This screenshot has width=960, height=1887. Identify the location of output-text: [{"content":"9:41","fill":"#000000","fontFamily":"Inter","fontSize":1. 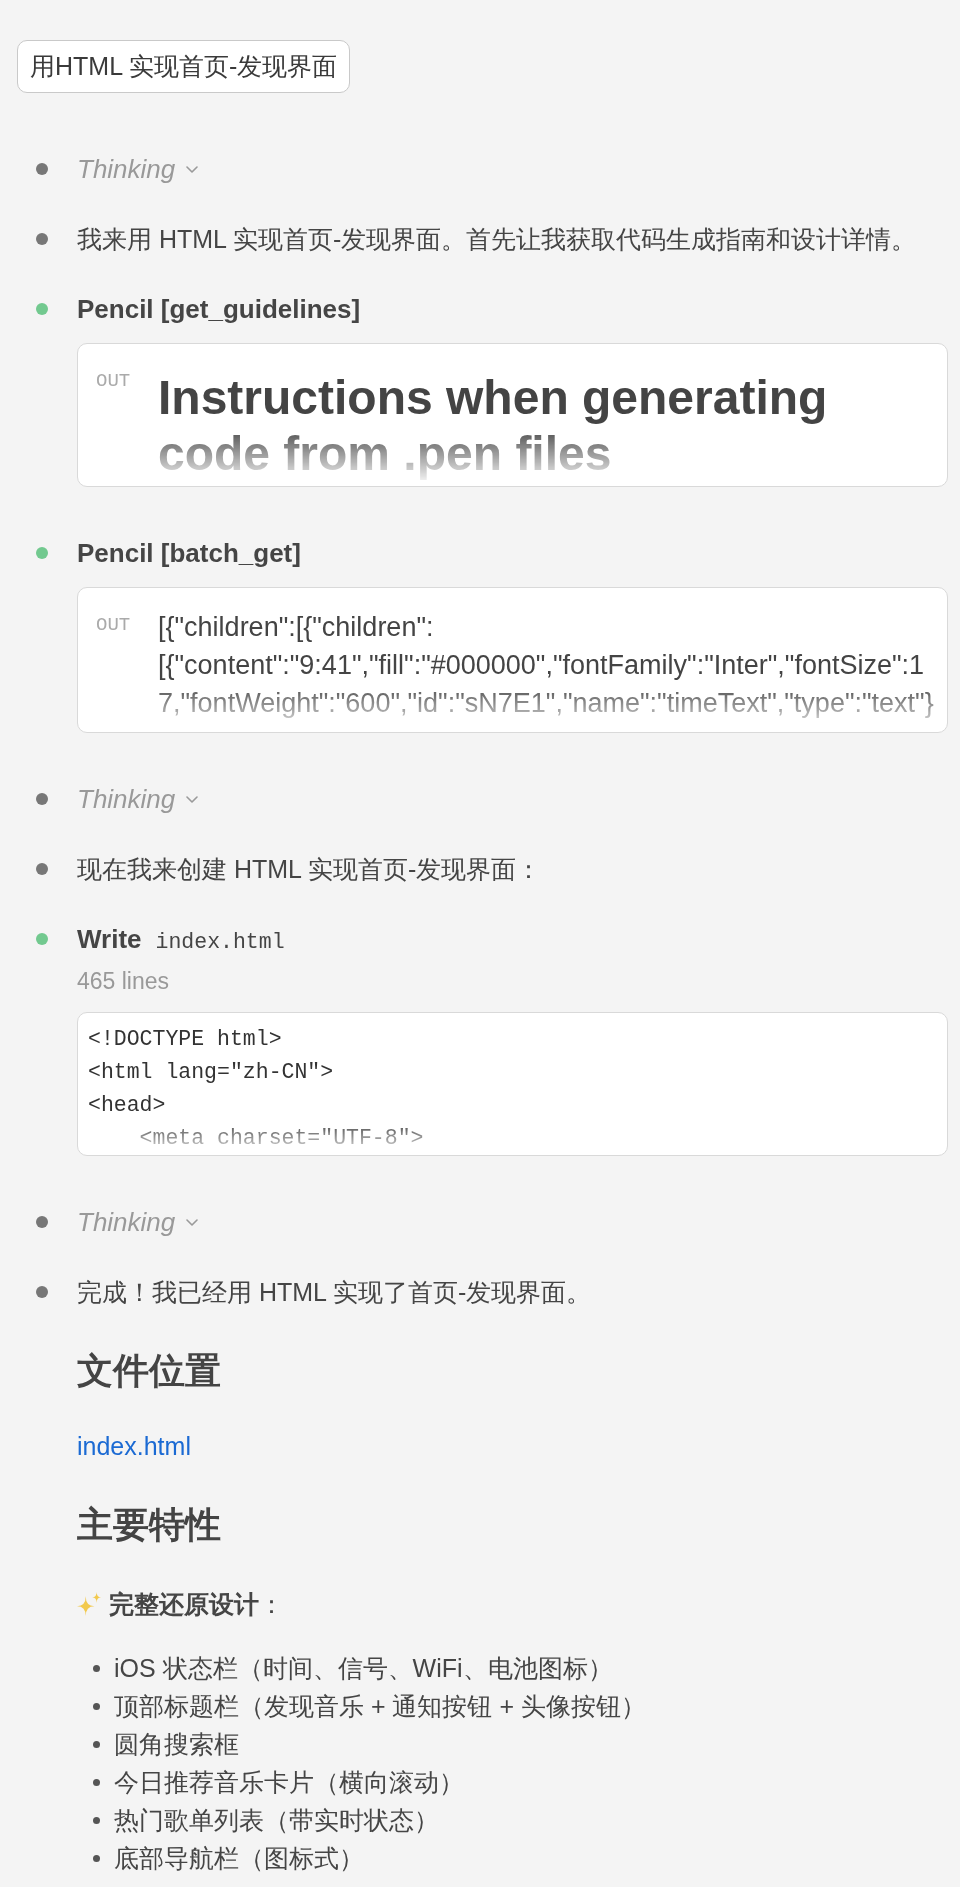
(541, 665).